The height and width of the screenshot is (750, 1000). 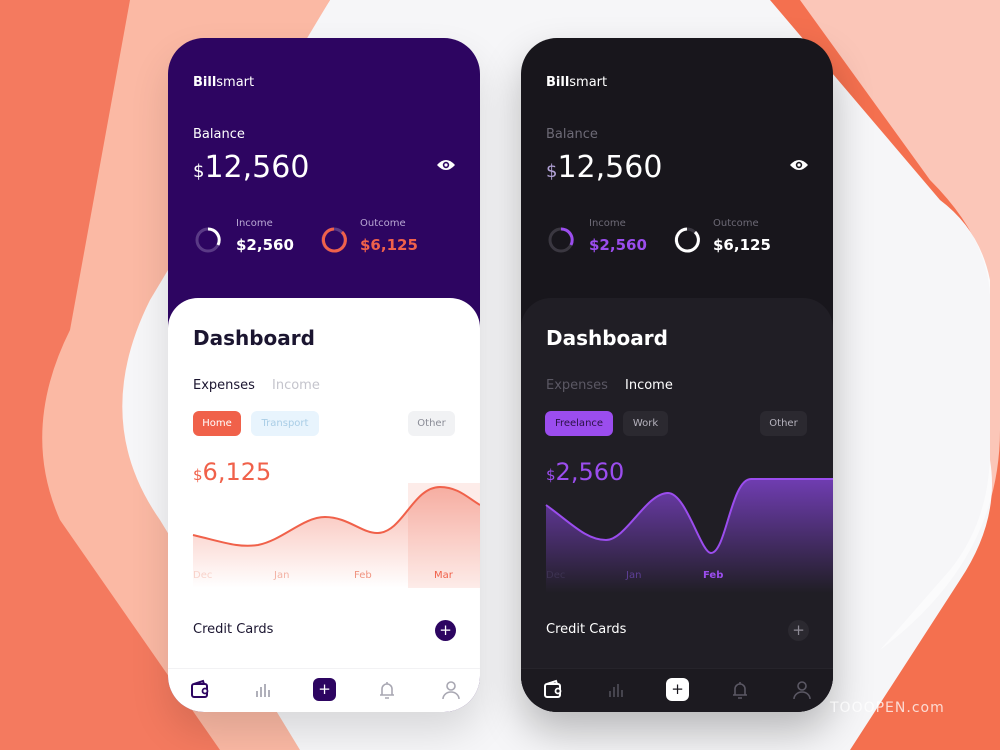 I want to click on chip-home: Home, so click(x=217, y=423).